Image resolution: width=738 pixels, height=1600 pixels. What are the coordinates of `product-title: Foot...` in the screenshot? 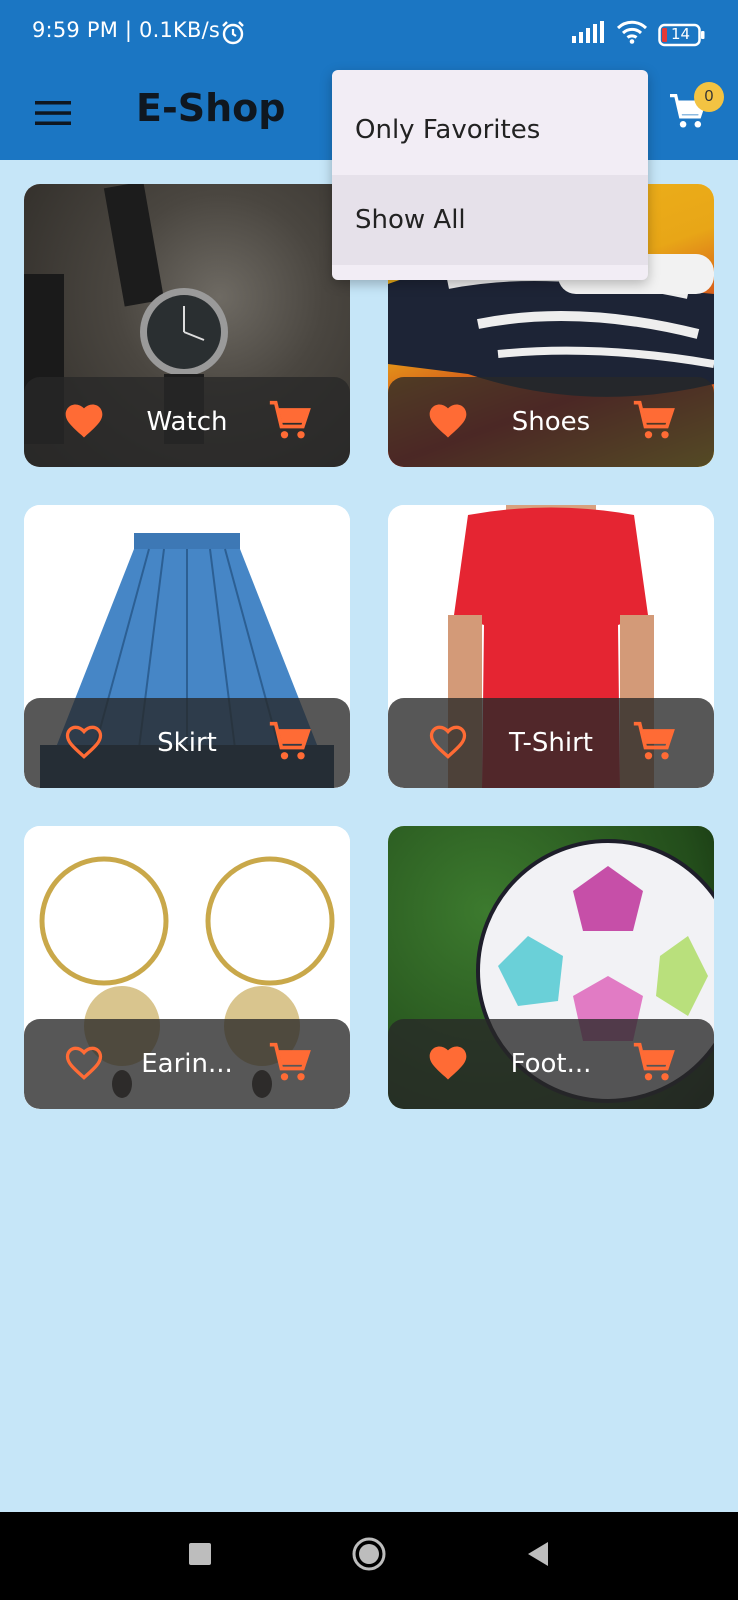 It's located at (551, 1064).